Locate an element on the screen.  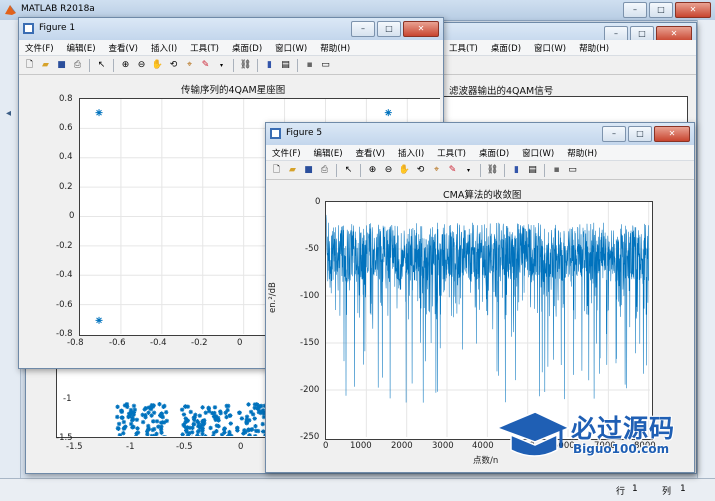
f5-ytick: 0 is located at coordinates (317, 202).